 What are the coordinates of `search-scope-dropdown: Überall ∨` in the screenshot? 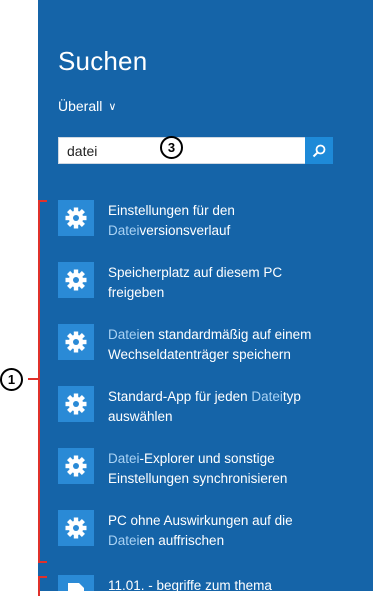 It's located at (87, 106).